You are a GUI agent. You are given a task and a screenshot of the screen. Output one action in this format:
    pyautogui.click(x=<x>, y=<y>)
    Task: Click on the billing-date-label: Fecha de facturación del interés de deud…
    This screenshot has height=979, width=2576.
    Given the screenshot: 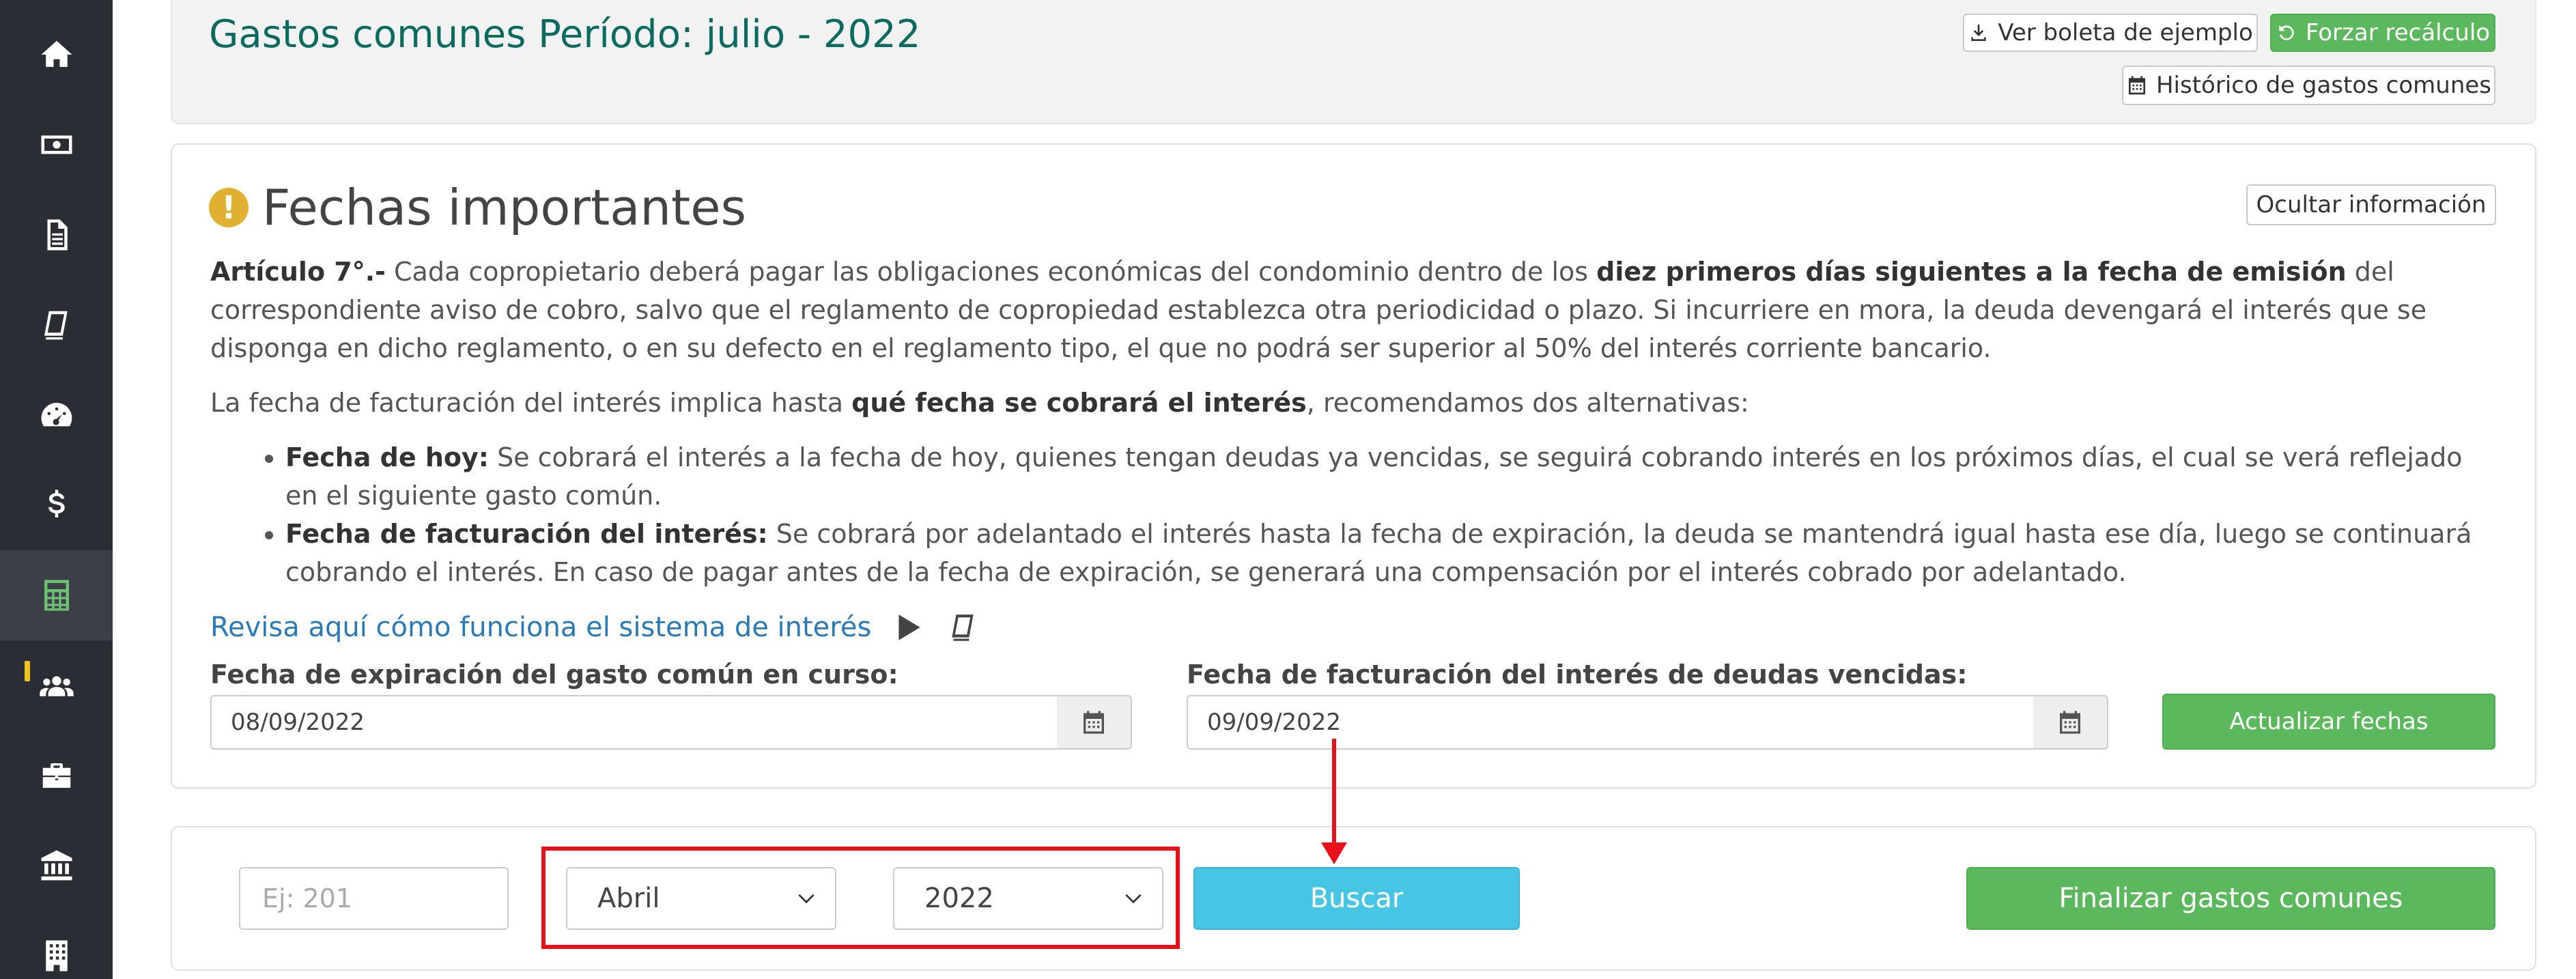 What is the action you would take?
    pyautogui.click(x=1577, y=674)
    